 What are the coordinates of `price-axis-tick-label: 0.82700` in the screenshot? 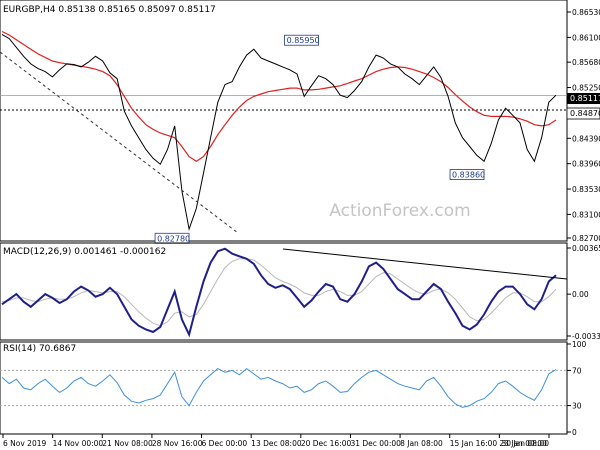 It's located at (586, 238).